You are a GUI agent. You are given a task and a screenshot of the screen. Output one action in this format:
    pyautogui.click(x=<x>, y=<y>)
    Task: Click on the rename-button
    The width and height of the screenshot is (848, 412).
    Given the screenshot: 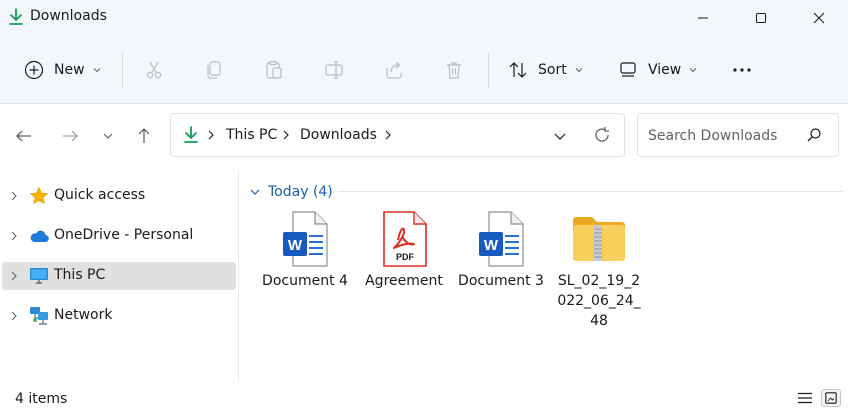 What is the action you would take?
    pyautogui.click(x=334, y=70)
    